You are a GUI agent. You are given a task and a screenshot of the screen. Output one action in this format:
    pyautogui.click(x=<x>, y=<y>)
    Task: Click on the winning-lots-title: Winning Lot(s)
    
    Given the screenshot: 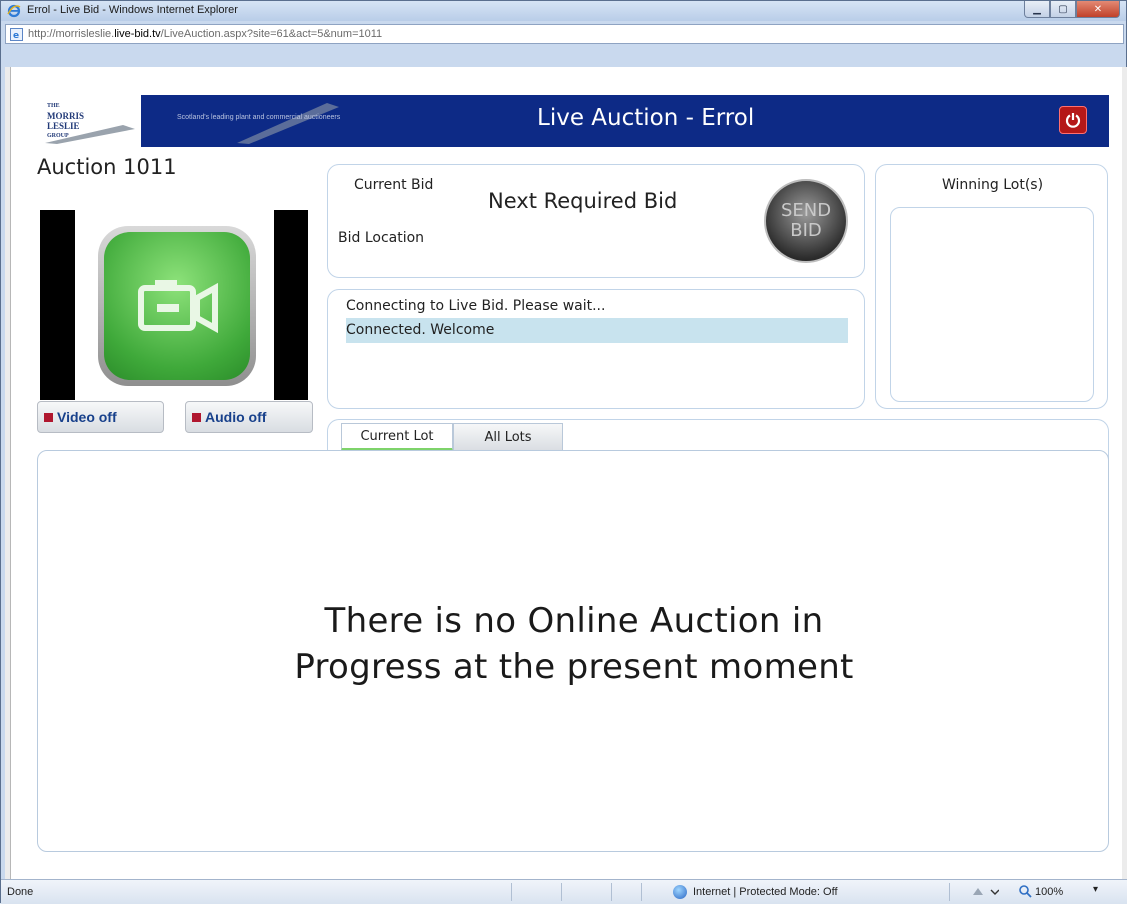 What is the action you would take?
    pyautogui.click(x=992, y=185)
    